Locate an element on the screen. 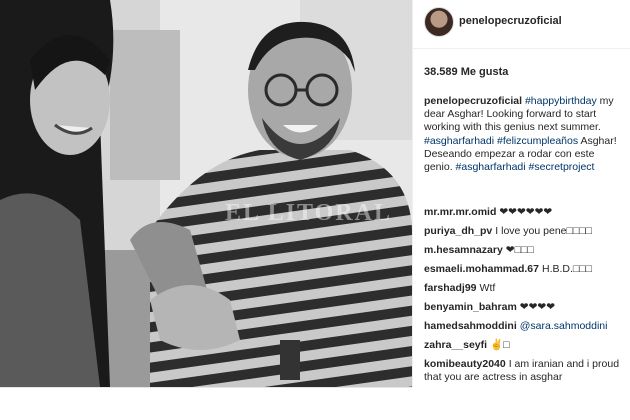  comment-username: komibeauty2040 is located at coordinates (465, 364).